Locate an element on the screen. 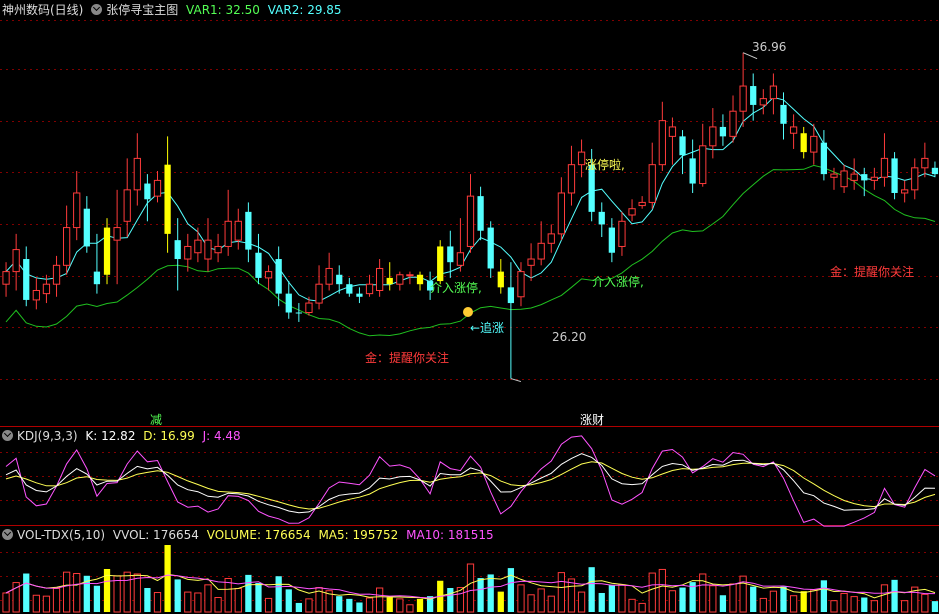  annotation-jieru-1: 介入涨停, is located at coordinates (456, 288).